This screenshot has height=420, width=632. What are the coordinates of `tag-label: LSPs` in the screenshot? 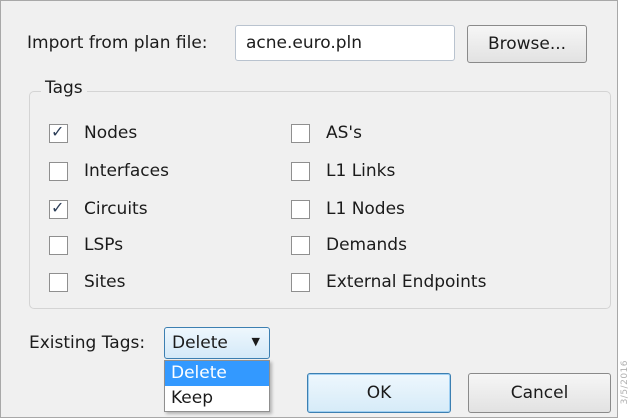 It's located at (104, 245).